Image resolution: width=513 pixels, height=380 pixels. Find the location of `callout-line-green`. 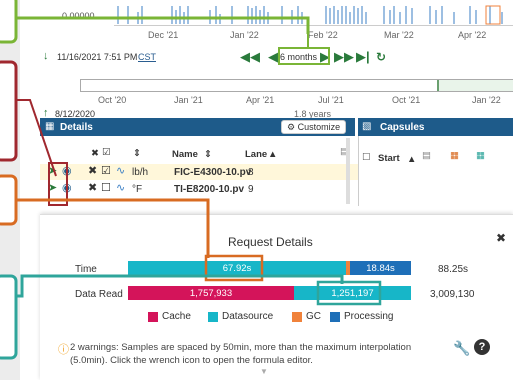

callout-line-green is located at coordinates (163, 25).